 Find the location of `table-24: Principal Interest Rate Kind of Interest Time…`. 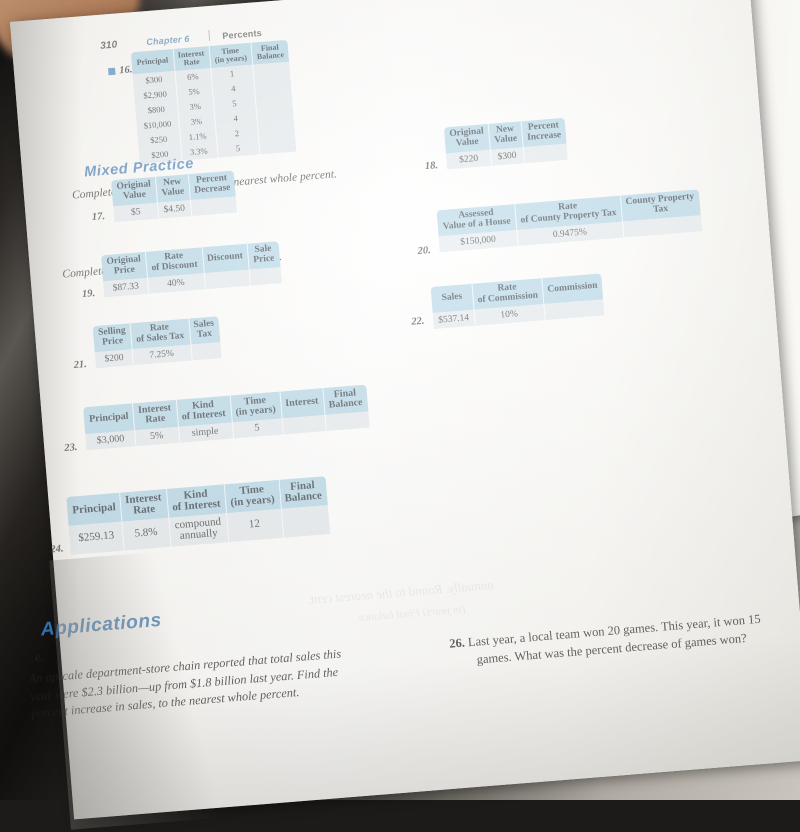

table-24: Principal Interest Rate Kind of Interest Time… is located at coordinates (198, 515).